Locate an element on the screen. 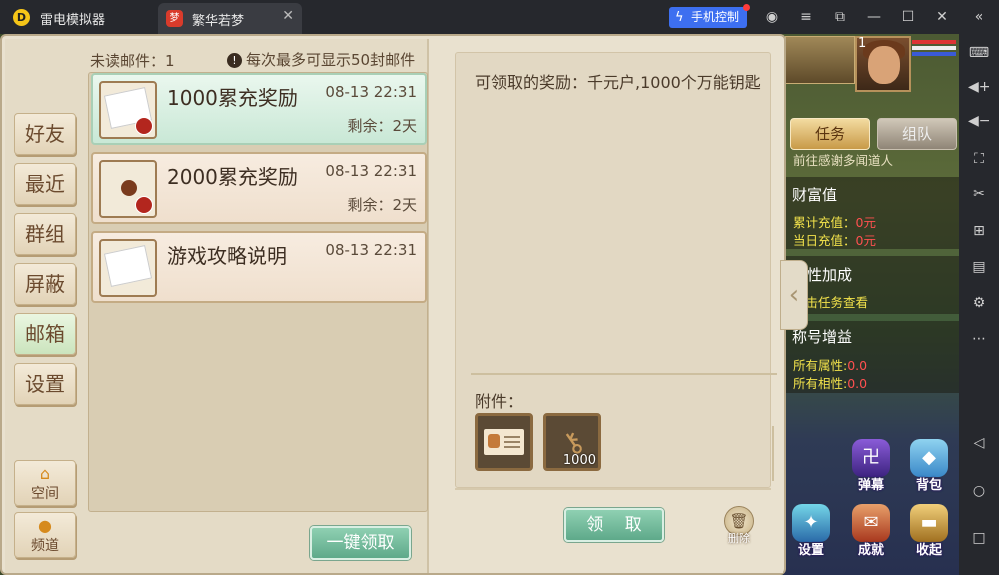  channel-button: ● 频道 is located at coordinates (45, 535).